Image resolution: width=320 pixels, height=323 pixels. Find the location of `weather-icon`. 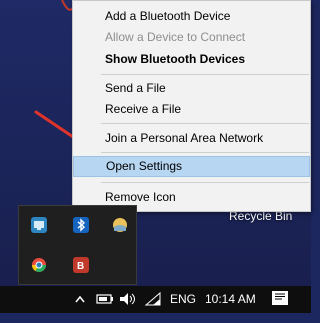

weather-icon is located at coordinates (120, 225).